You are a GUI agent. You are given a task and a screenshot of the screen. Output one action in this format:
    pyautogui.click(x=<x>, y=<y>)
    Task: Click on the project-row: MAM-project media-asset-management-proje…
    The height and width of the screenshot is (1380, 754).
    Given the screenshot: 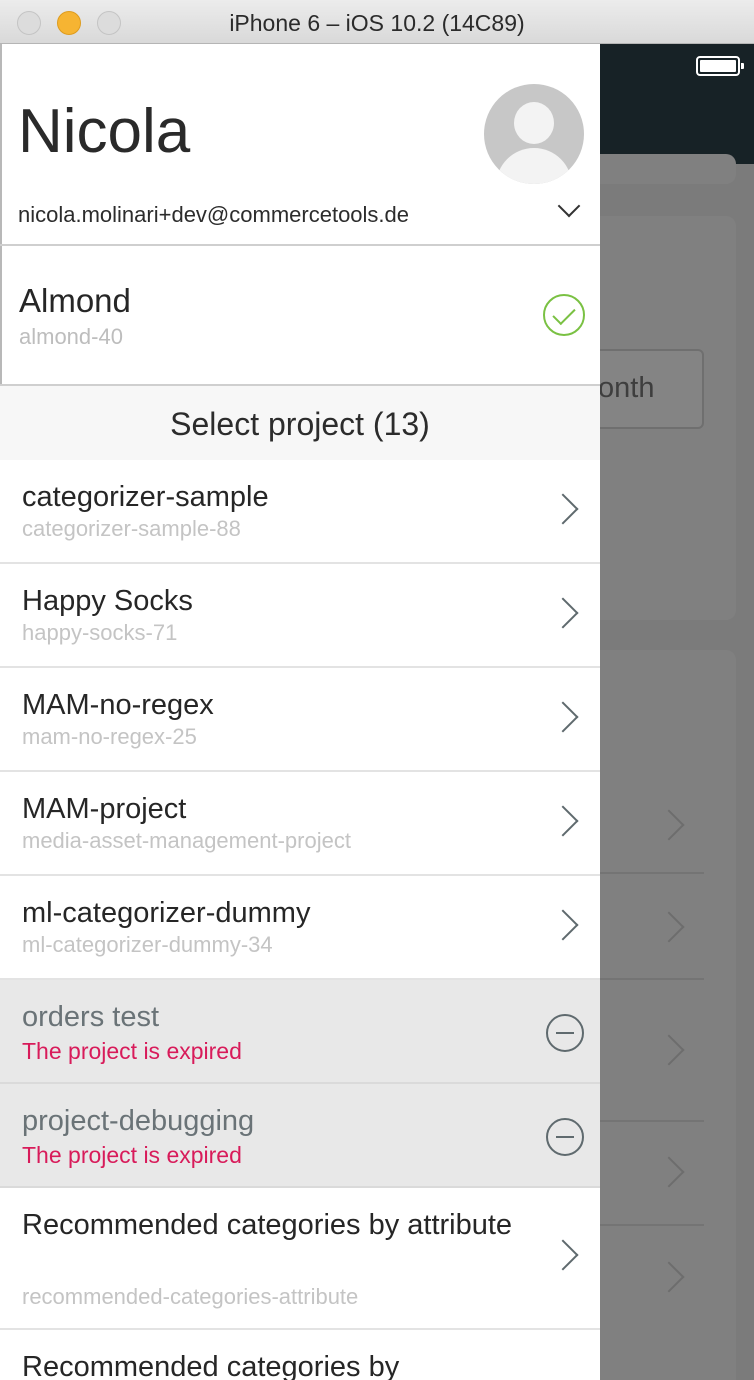 What is the action you would take?
    pyautogui.click(x=300, y=824)
    